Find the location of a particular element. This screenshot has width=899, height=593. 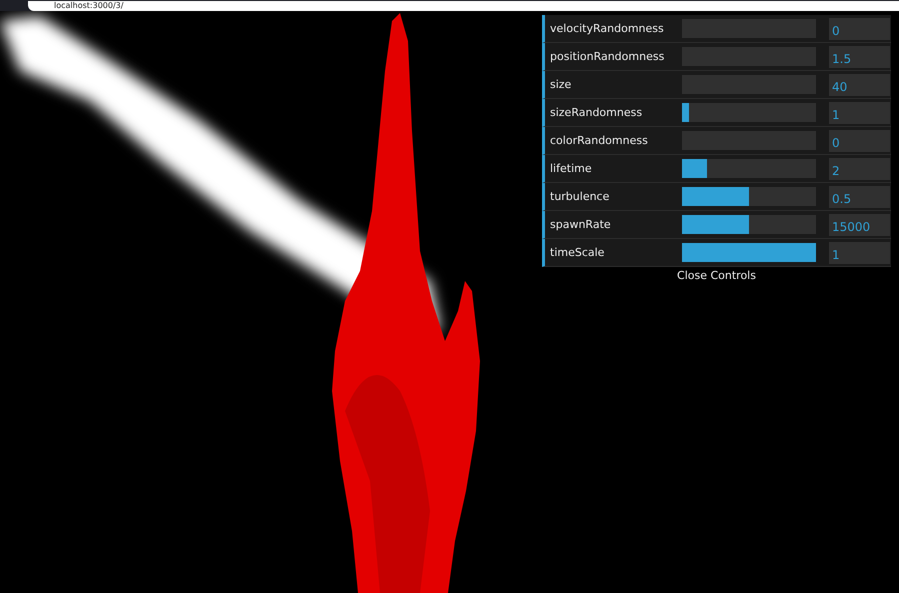

control-label: sizeRandomness is located at coordinates (596, 112).